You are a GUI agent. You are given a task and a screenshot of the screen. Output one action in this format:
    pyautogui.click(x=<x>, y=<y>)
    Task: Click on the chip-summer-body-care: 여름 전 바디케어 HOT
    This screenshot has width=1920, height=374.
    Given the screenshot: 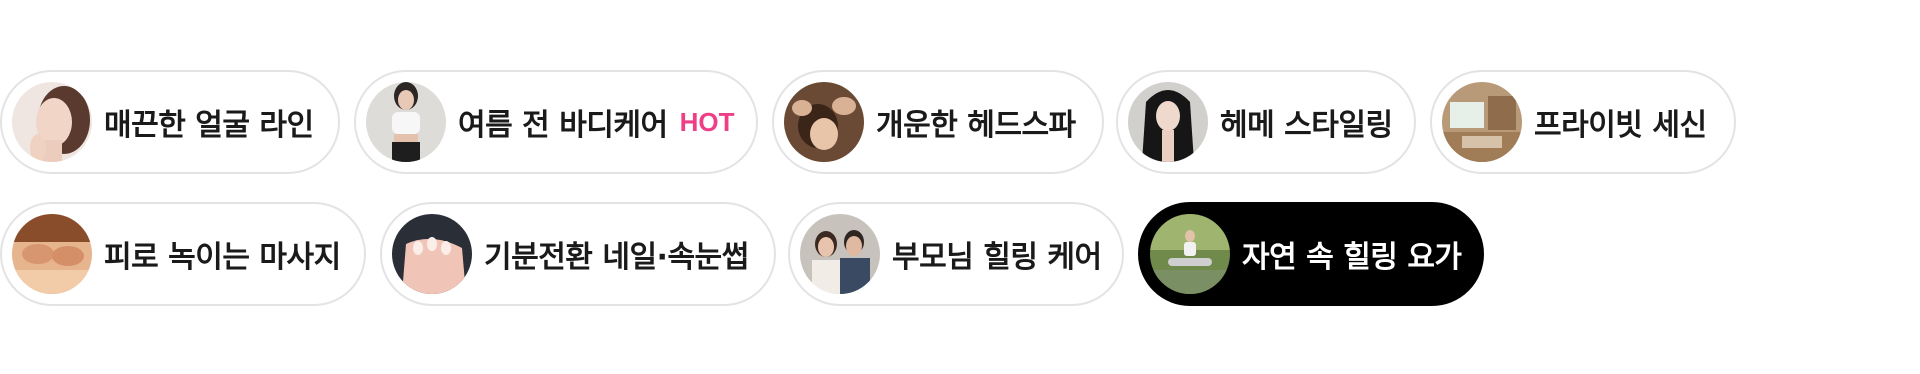 What is the action you would take?
    pyautogui.click(x=556, y=122)
    